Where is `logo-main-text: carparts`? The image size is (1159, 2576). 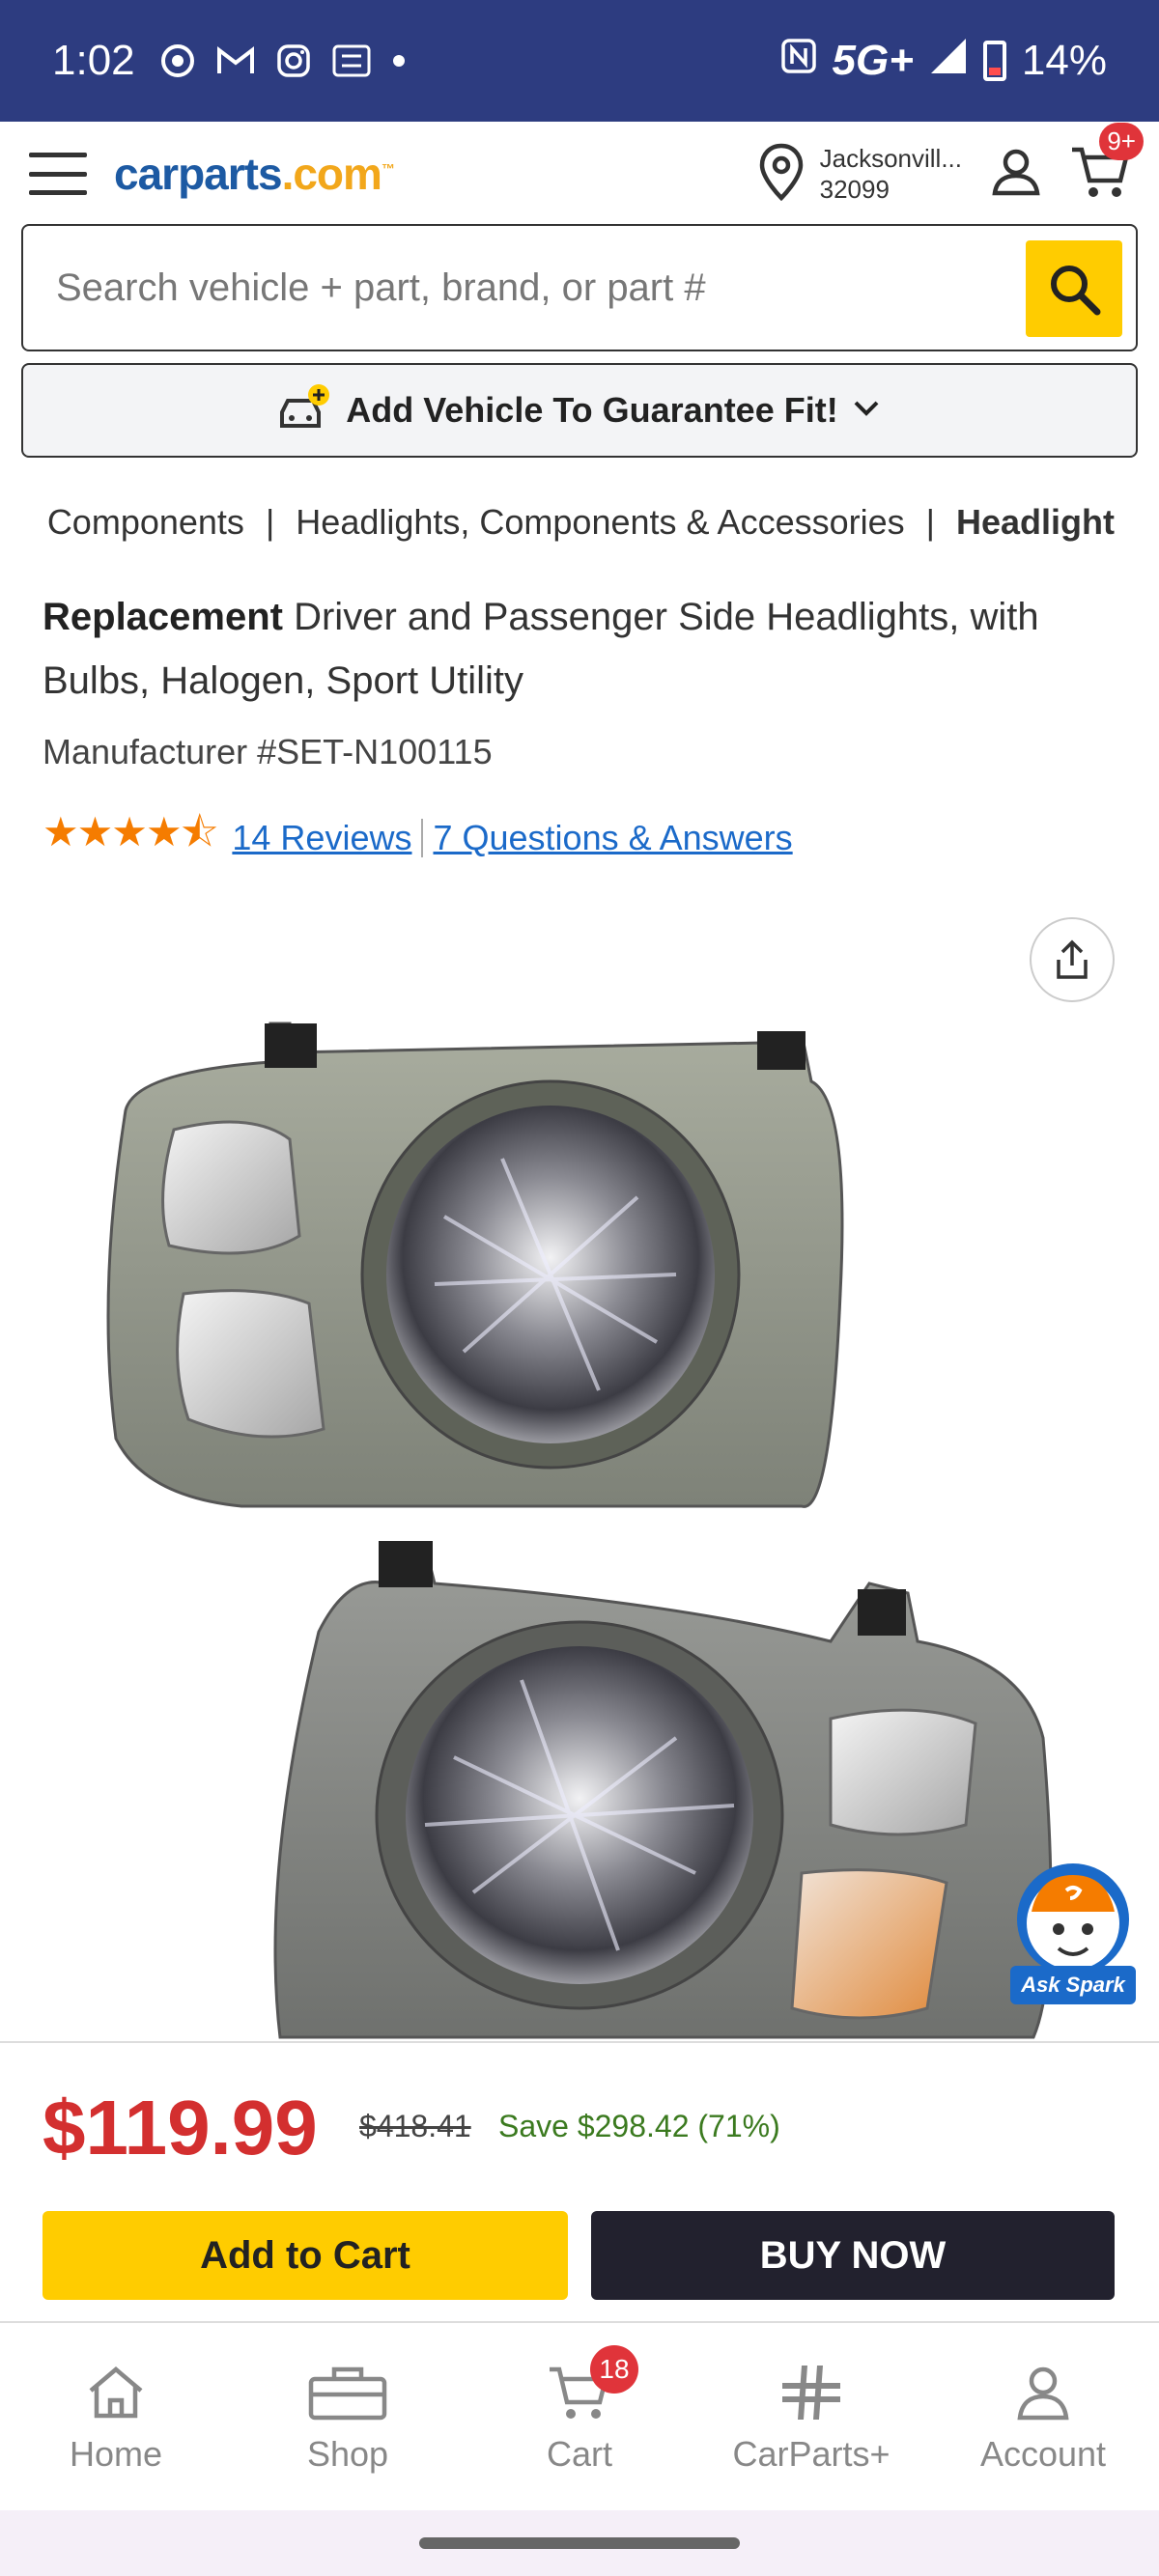 logo-main-text: carparts is located at coordinates (199, 174).